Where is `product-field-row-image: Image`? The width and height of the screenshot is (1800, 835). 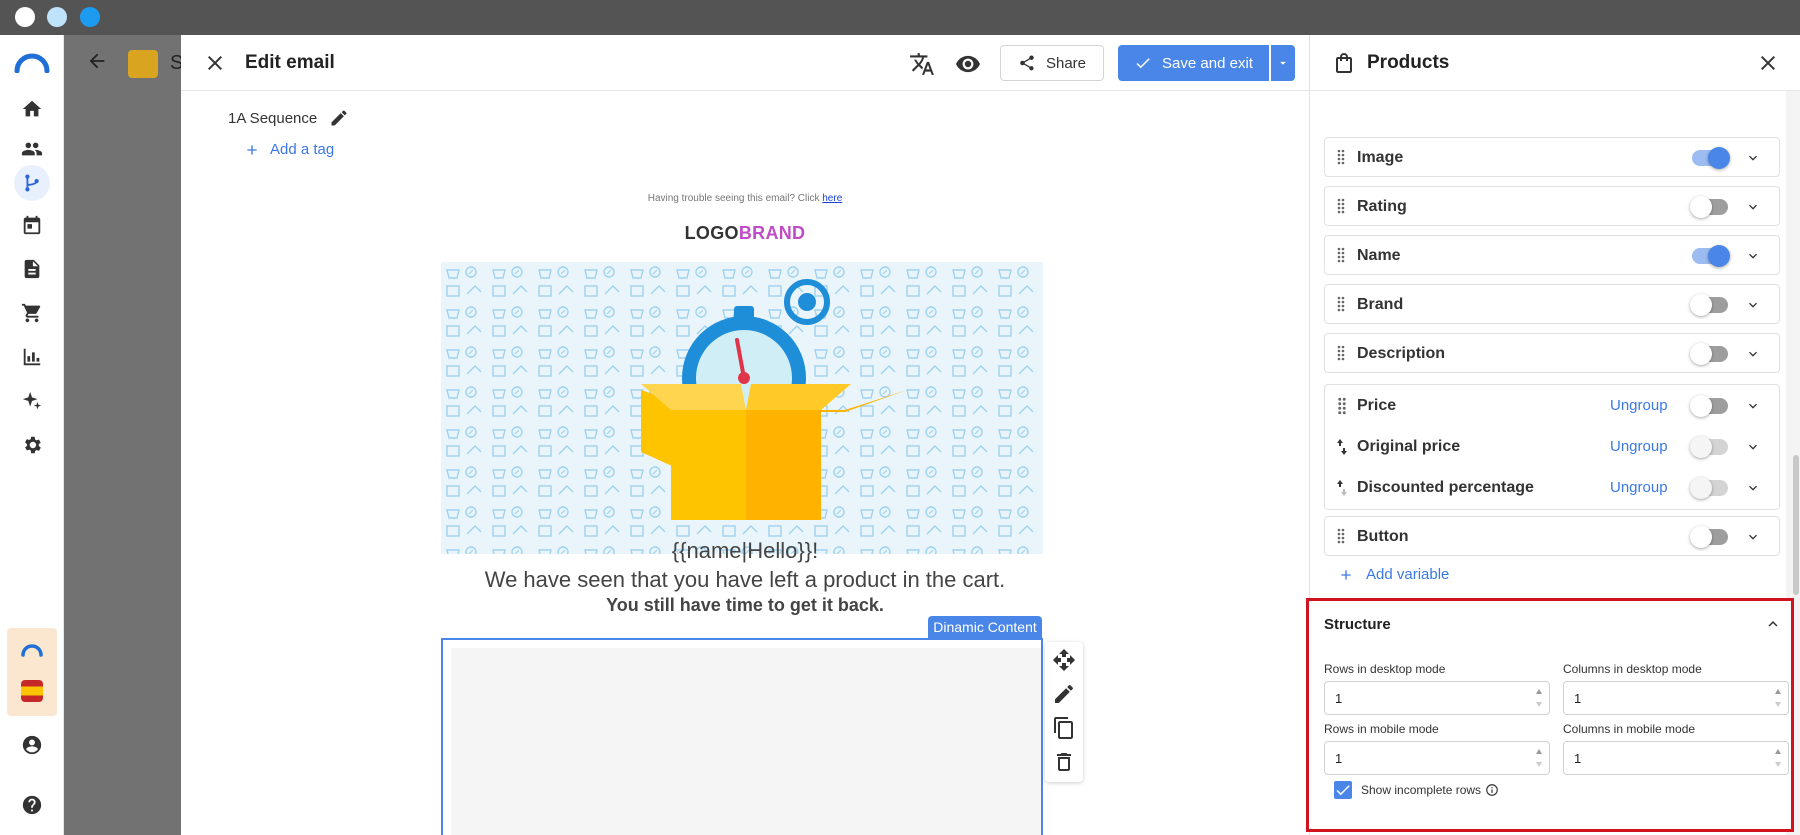
product-field-row-image: Image is located at coordinates (1552, 157).